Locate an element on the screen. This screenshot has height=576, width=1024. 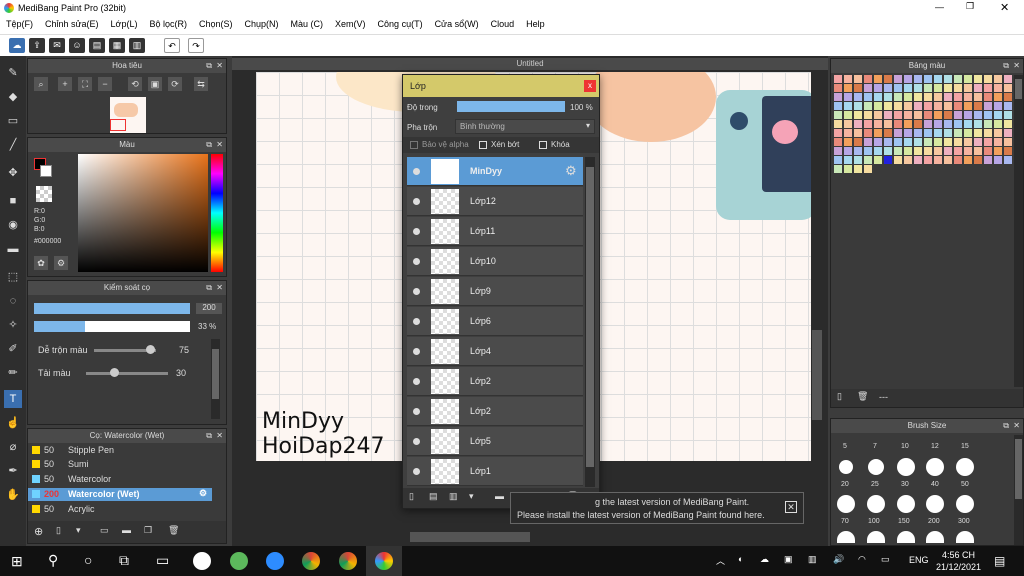
layer-row: Lớp1 is located at coordinates (495, 471).